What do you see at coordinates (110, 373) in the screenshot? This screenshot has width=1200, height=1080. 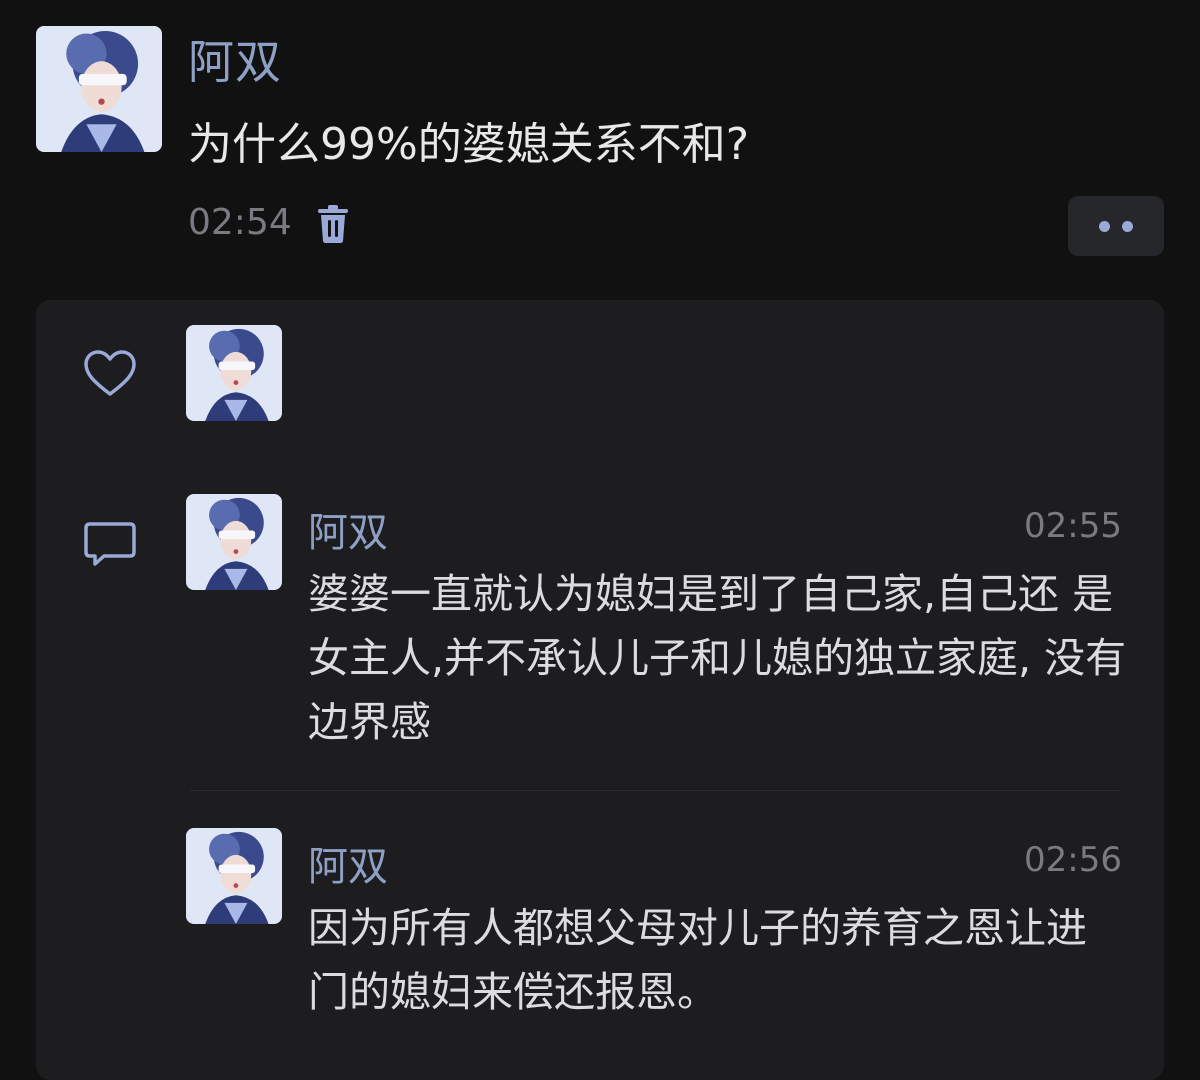 I see `heart-icon` at bounding box center [110, 373].